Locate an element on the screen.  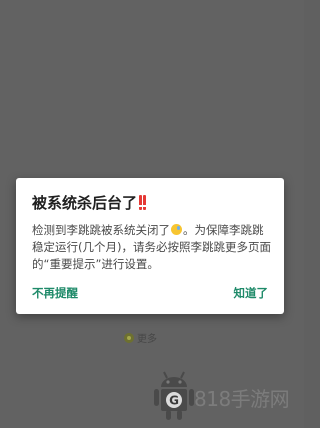
android-robot-logo: G is located at coordinates (174, 395).